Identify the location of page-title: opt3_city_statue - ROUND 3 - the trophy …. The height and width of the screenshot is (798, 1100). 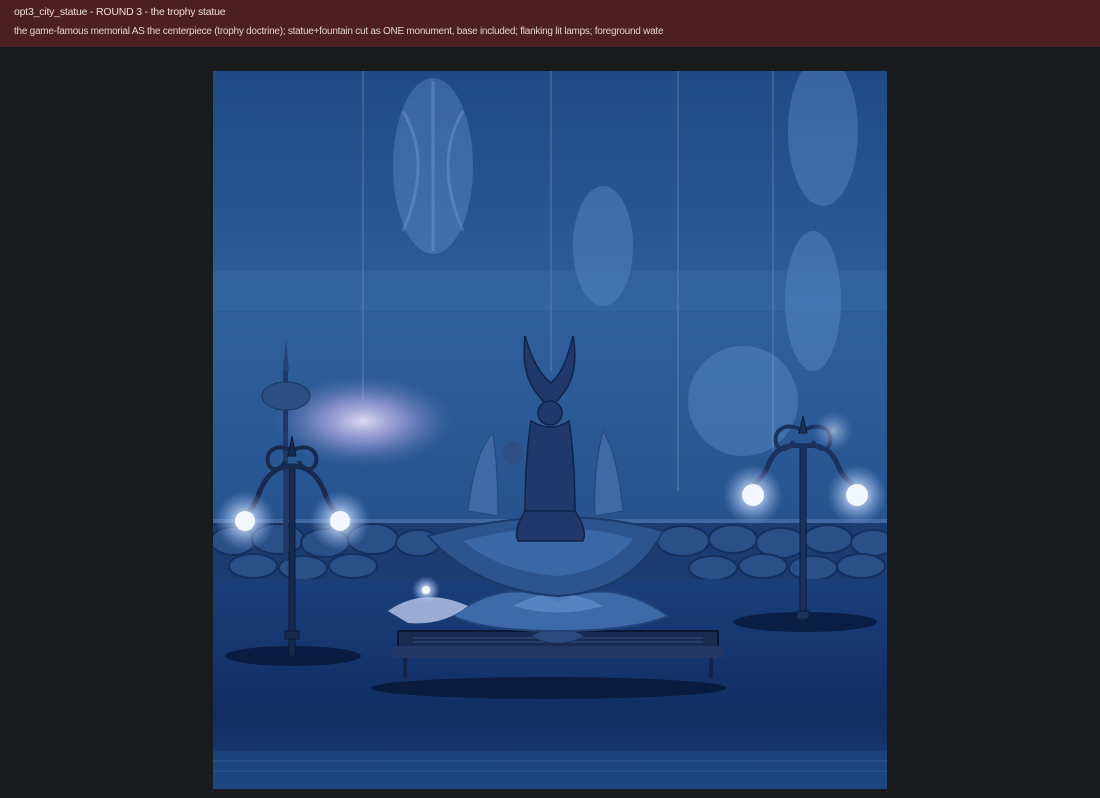
(120, 12).